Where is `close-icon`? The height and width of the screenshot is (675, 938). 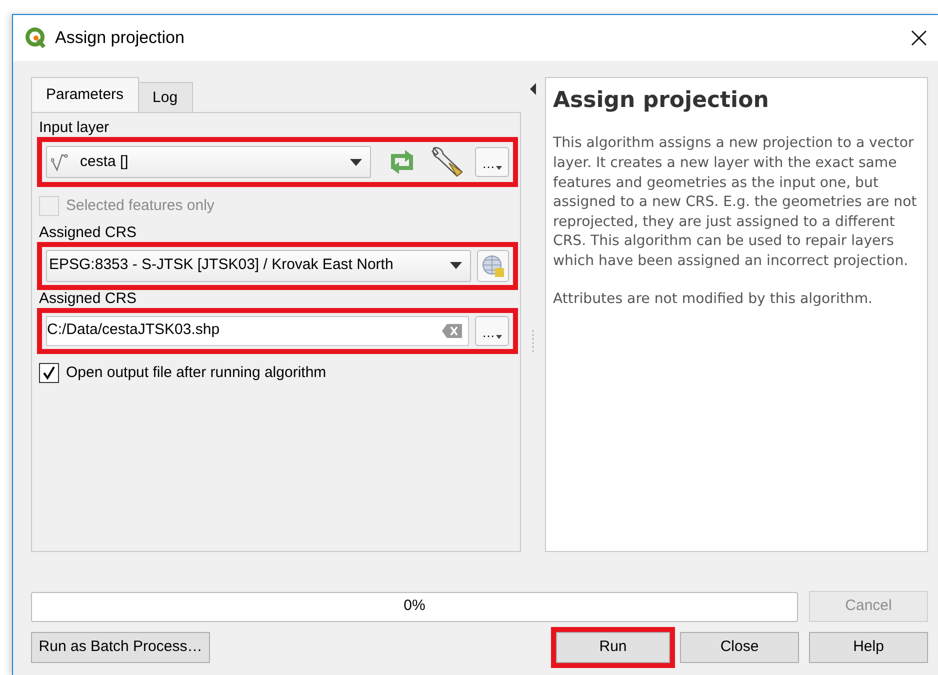
close-icon is located at coordinates (919, 38).